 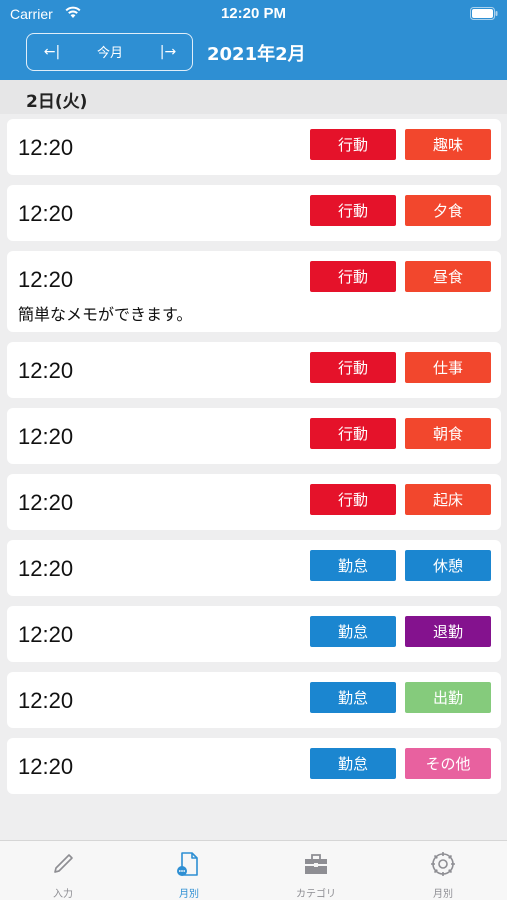 What do you see at coordinates (187, 864) in the screenshot?
I see `document-icon` at bounding box center [187, 864].